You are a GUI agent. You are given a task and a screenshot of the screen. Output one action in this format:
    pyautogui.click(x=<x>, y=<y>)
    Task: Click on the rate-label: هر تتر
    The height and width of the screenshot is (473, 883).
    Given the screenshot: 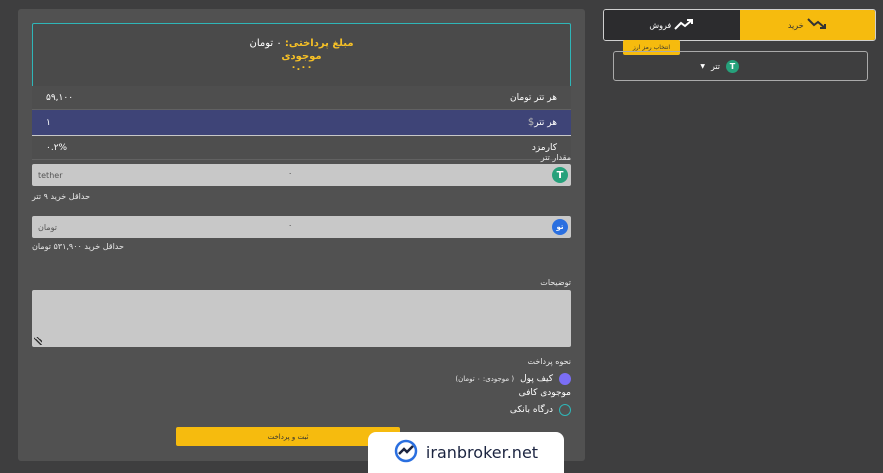 What is the action you would take?
    pyautogui.click(x=545, y=123)
    